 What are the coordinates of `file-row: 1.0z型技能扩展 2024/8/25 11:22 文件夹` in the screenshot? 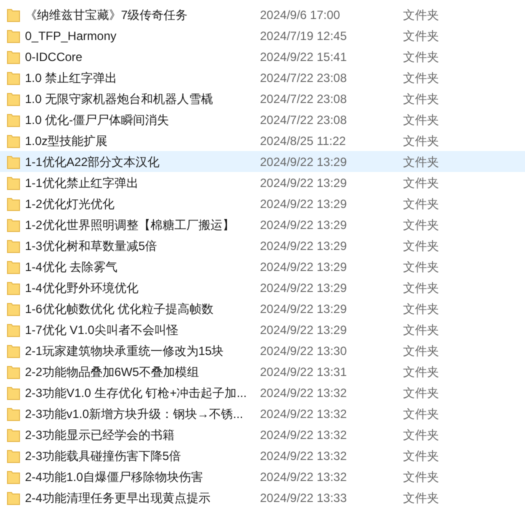 It's located at (262, 140).